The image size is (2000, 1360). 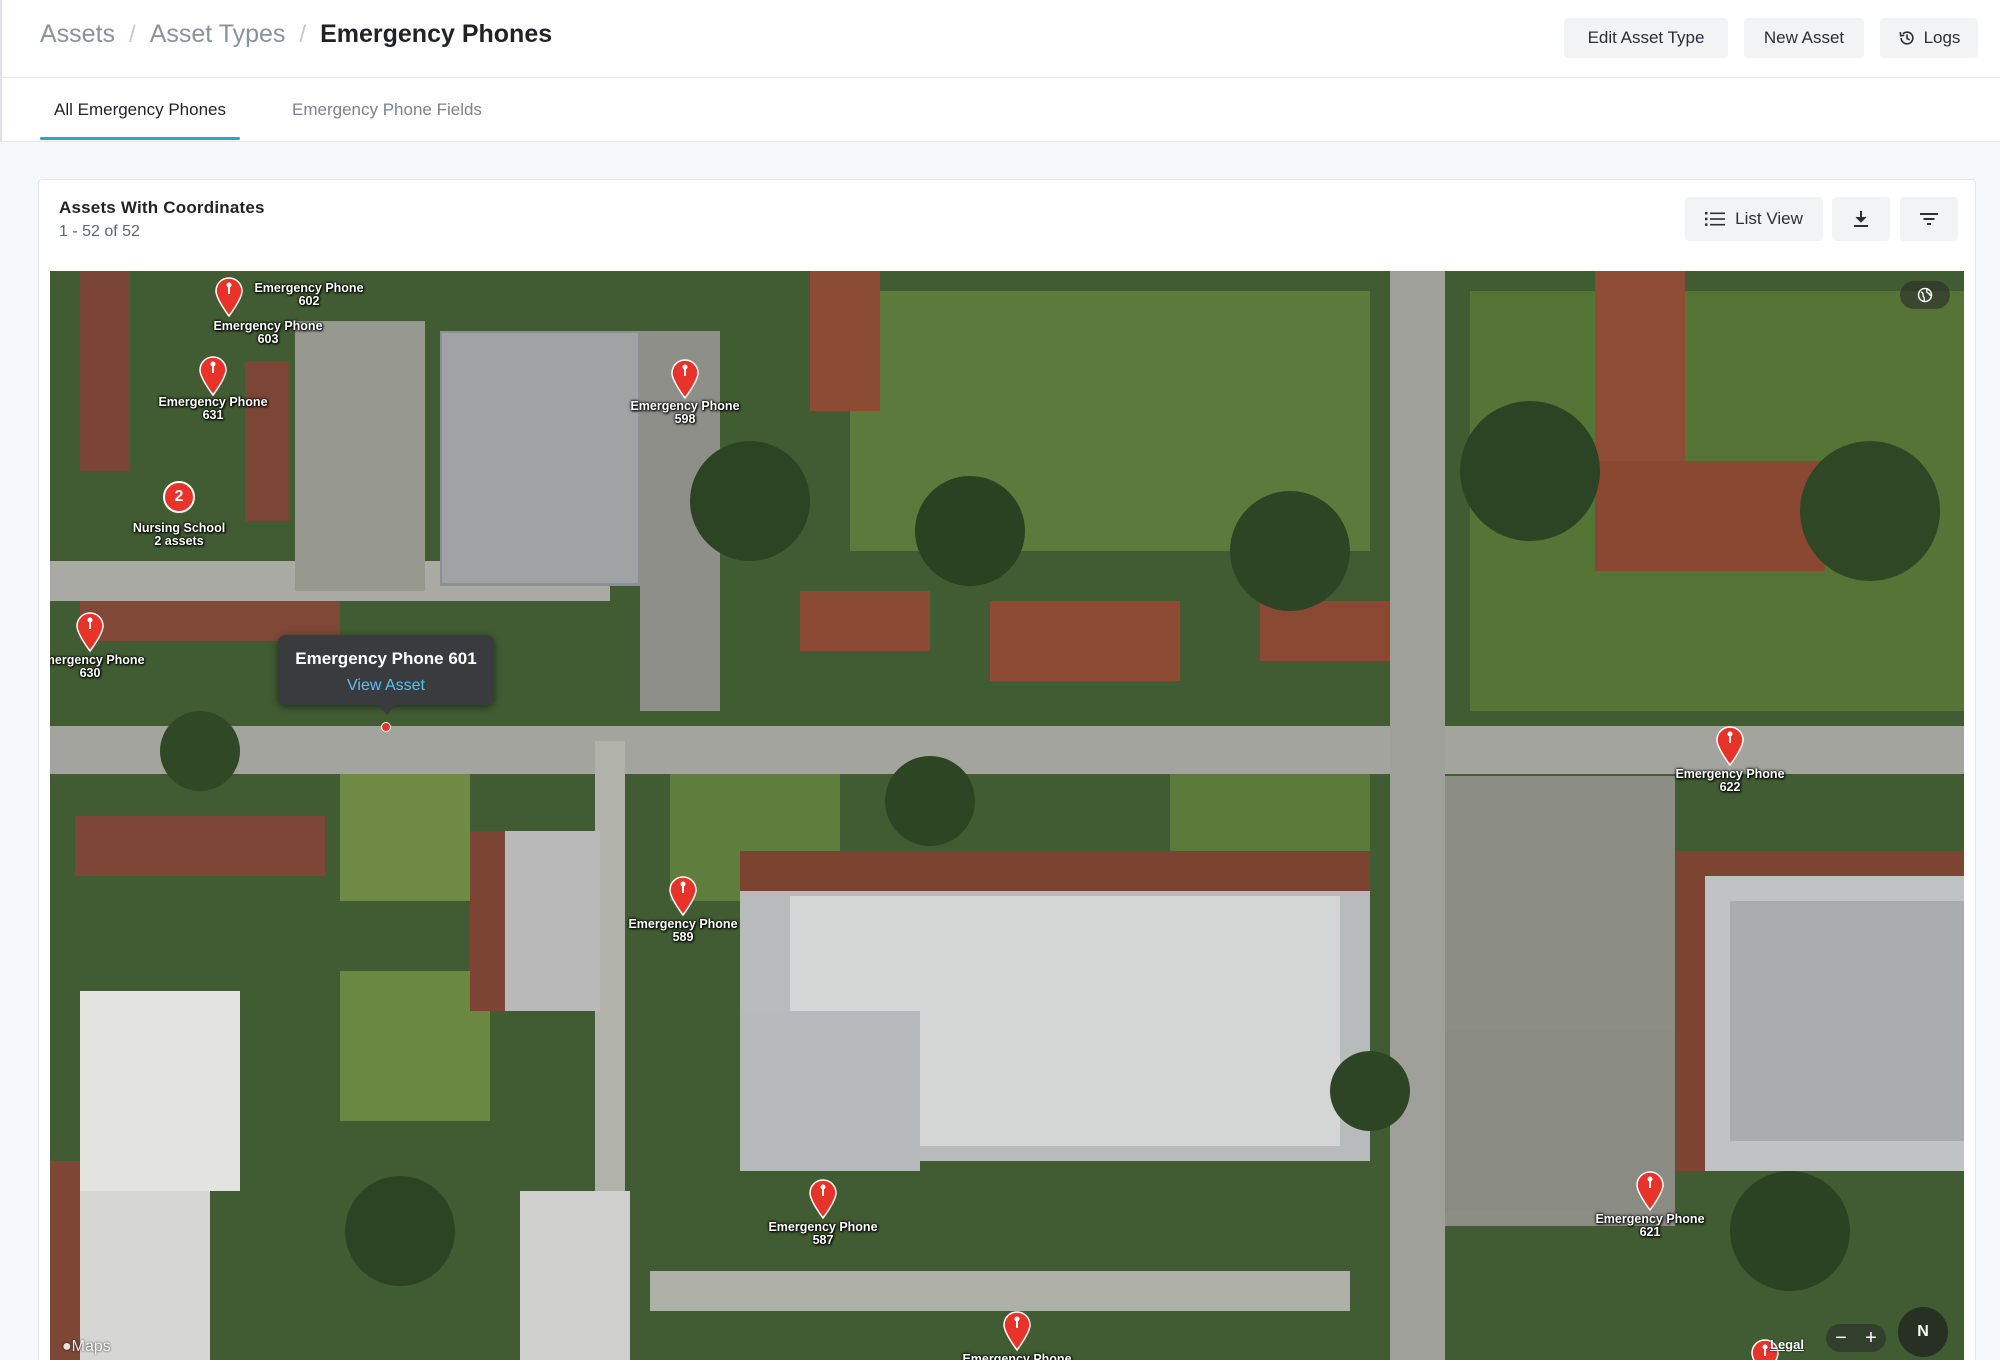 I want to click on compass-button: N, so click(x=1923, y=1332).